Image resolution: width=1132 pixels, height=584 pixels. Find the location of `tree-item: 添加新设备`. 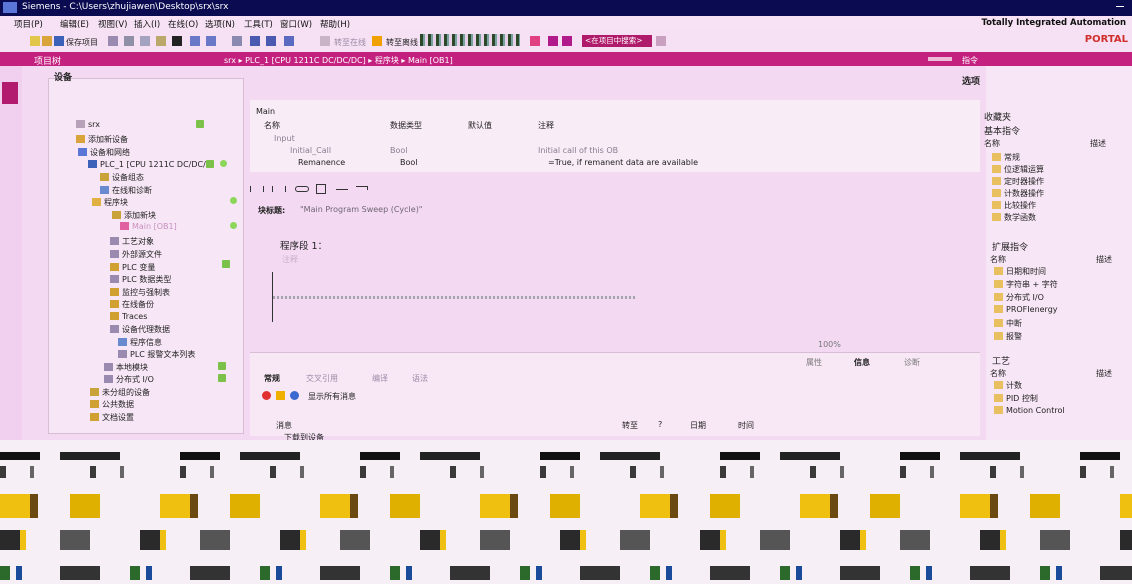

tree-item: 添加新设备 is located at coordinates (102, 139).